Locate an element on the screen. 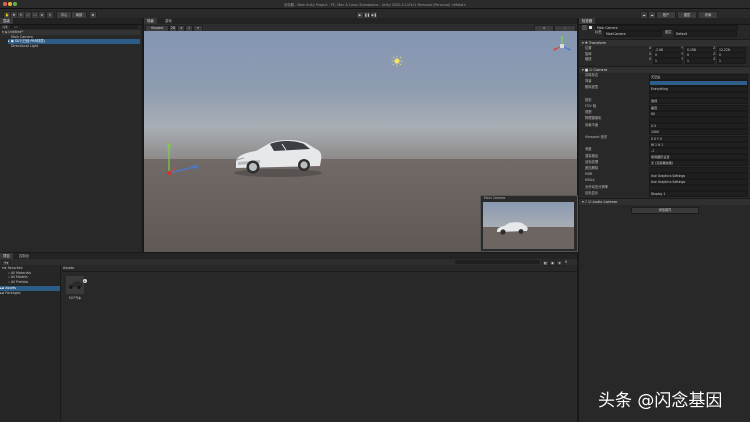 Image resolution: width=750 pixels, height=422 pixels. transform-y-field: 1 is located at coordinates (699, 60).